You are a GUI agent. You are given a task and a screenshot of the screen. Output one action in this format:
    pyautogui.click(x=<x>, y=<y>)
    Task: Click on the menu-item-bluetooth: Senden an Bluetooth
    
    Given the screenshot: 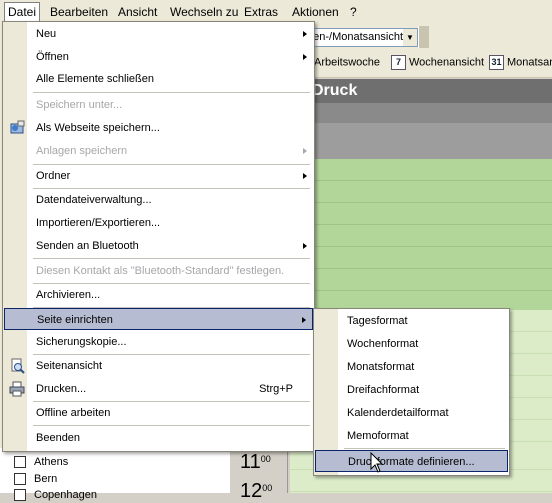 What is the action you would take?
    pyautogui.click(x=158, y=246)
    